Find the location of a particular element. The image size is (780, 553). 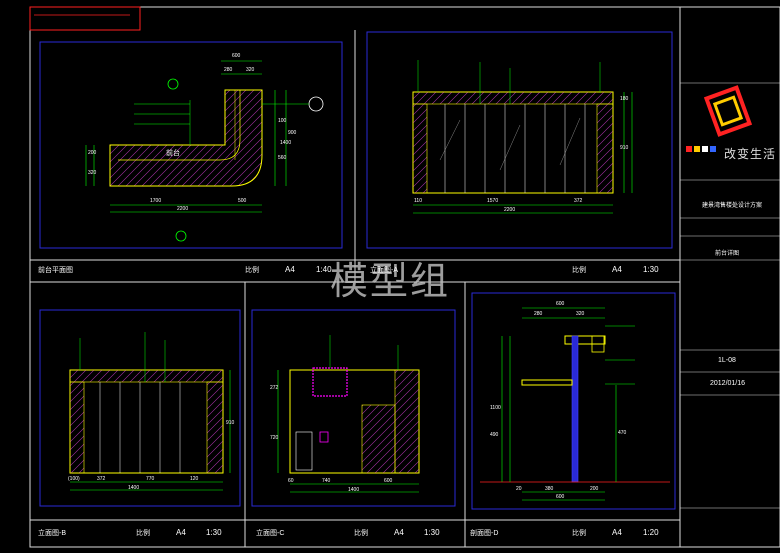

panel-scale-elev-b: 1:30 is located at coordinates (214, 532).